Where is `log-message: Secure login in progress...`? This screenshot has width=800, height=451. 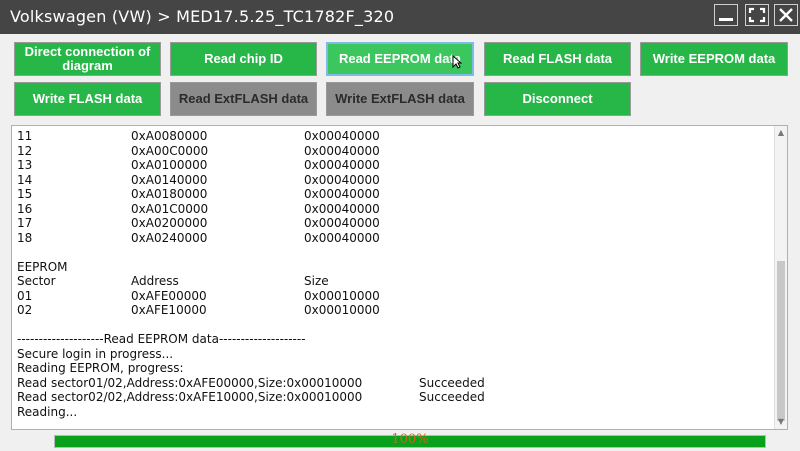
log-message: Secure login in progress... is located at coordinates (95, 353).